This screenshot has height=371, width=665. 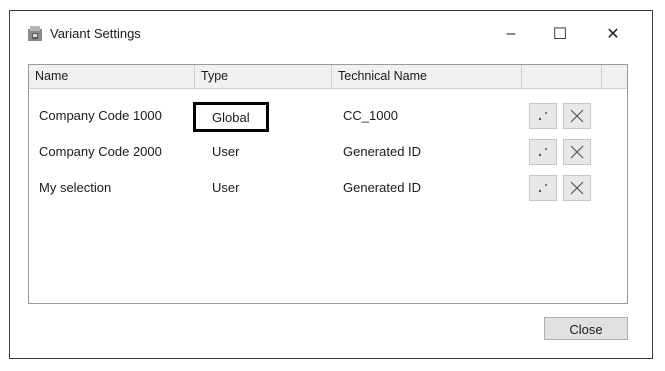 I want to click on technical-name-cell: CC_1000, so click(x=370, y=115).